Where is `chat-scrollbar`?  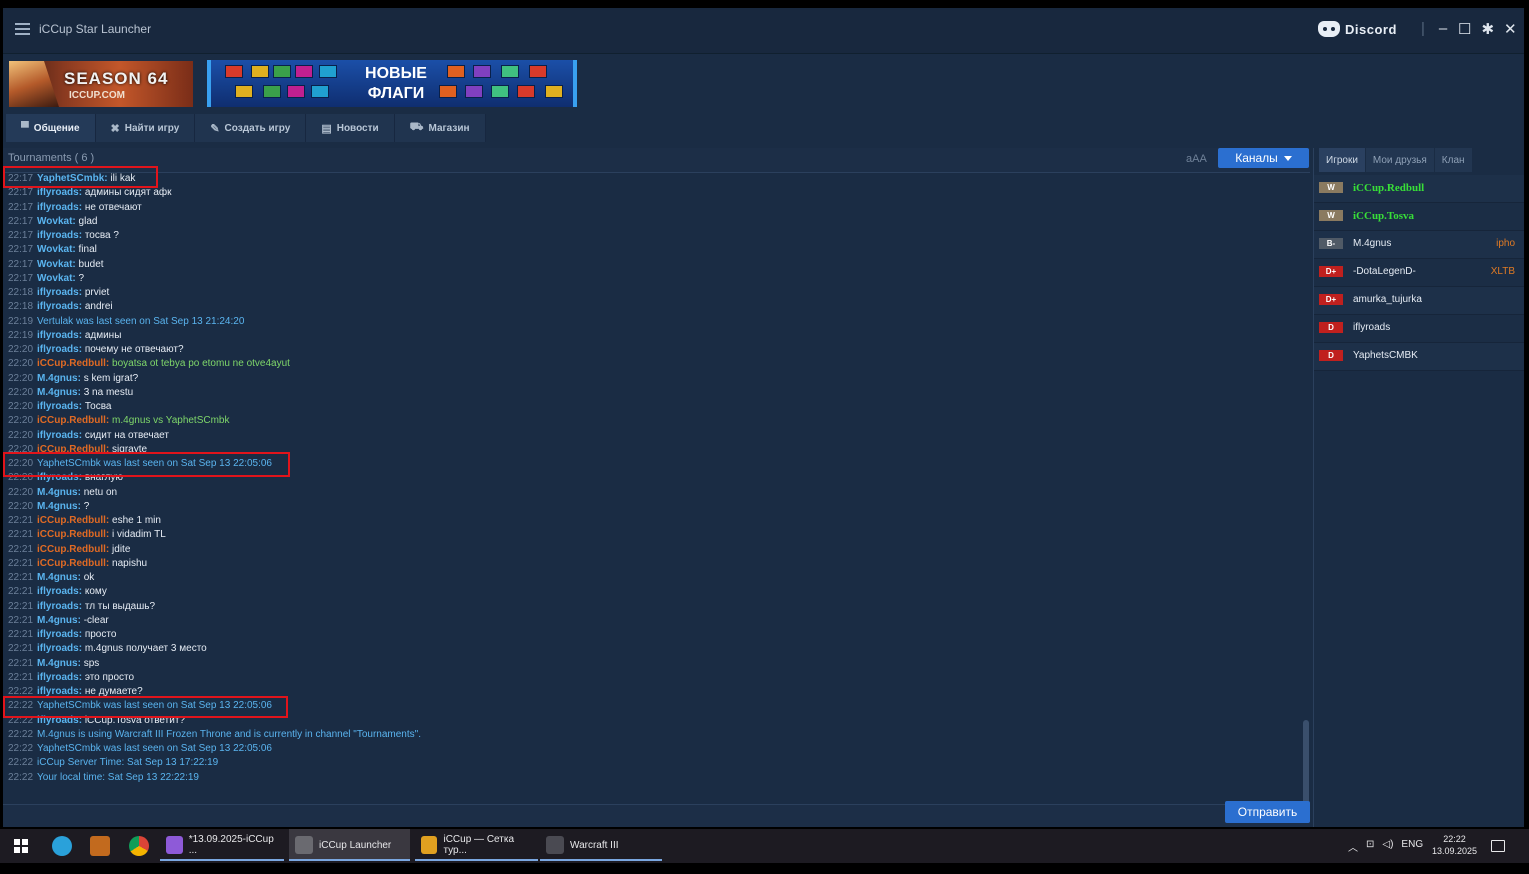 chat-scrollbar is located at coordinates (1306, 762).